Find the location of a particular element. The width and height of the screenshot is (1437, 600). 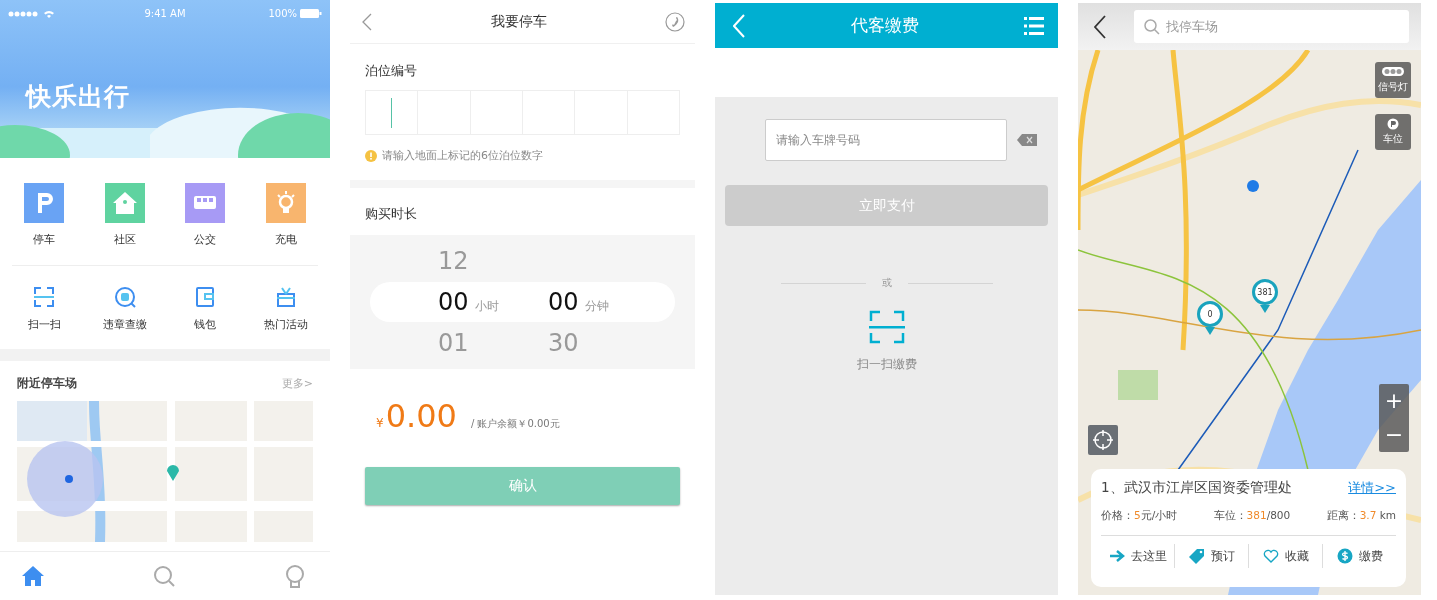

berth-number-field is located at coordinates (522, 112).